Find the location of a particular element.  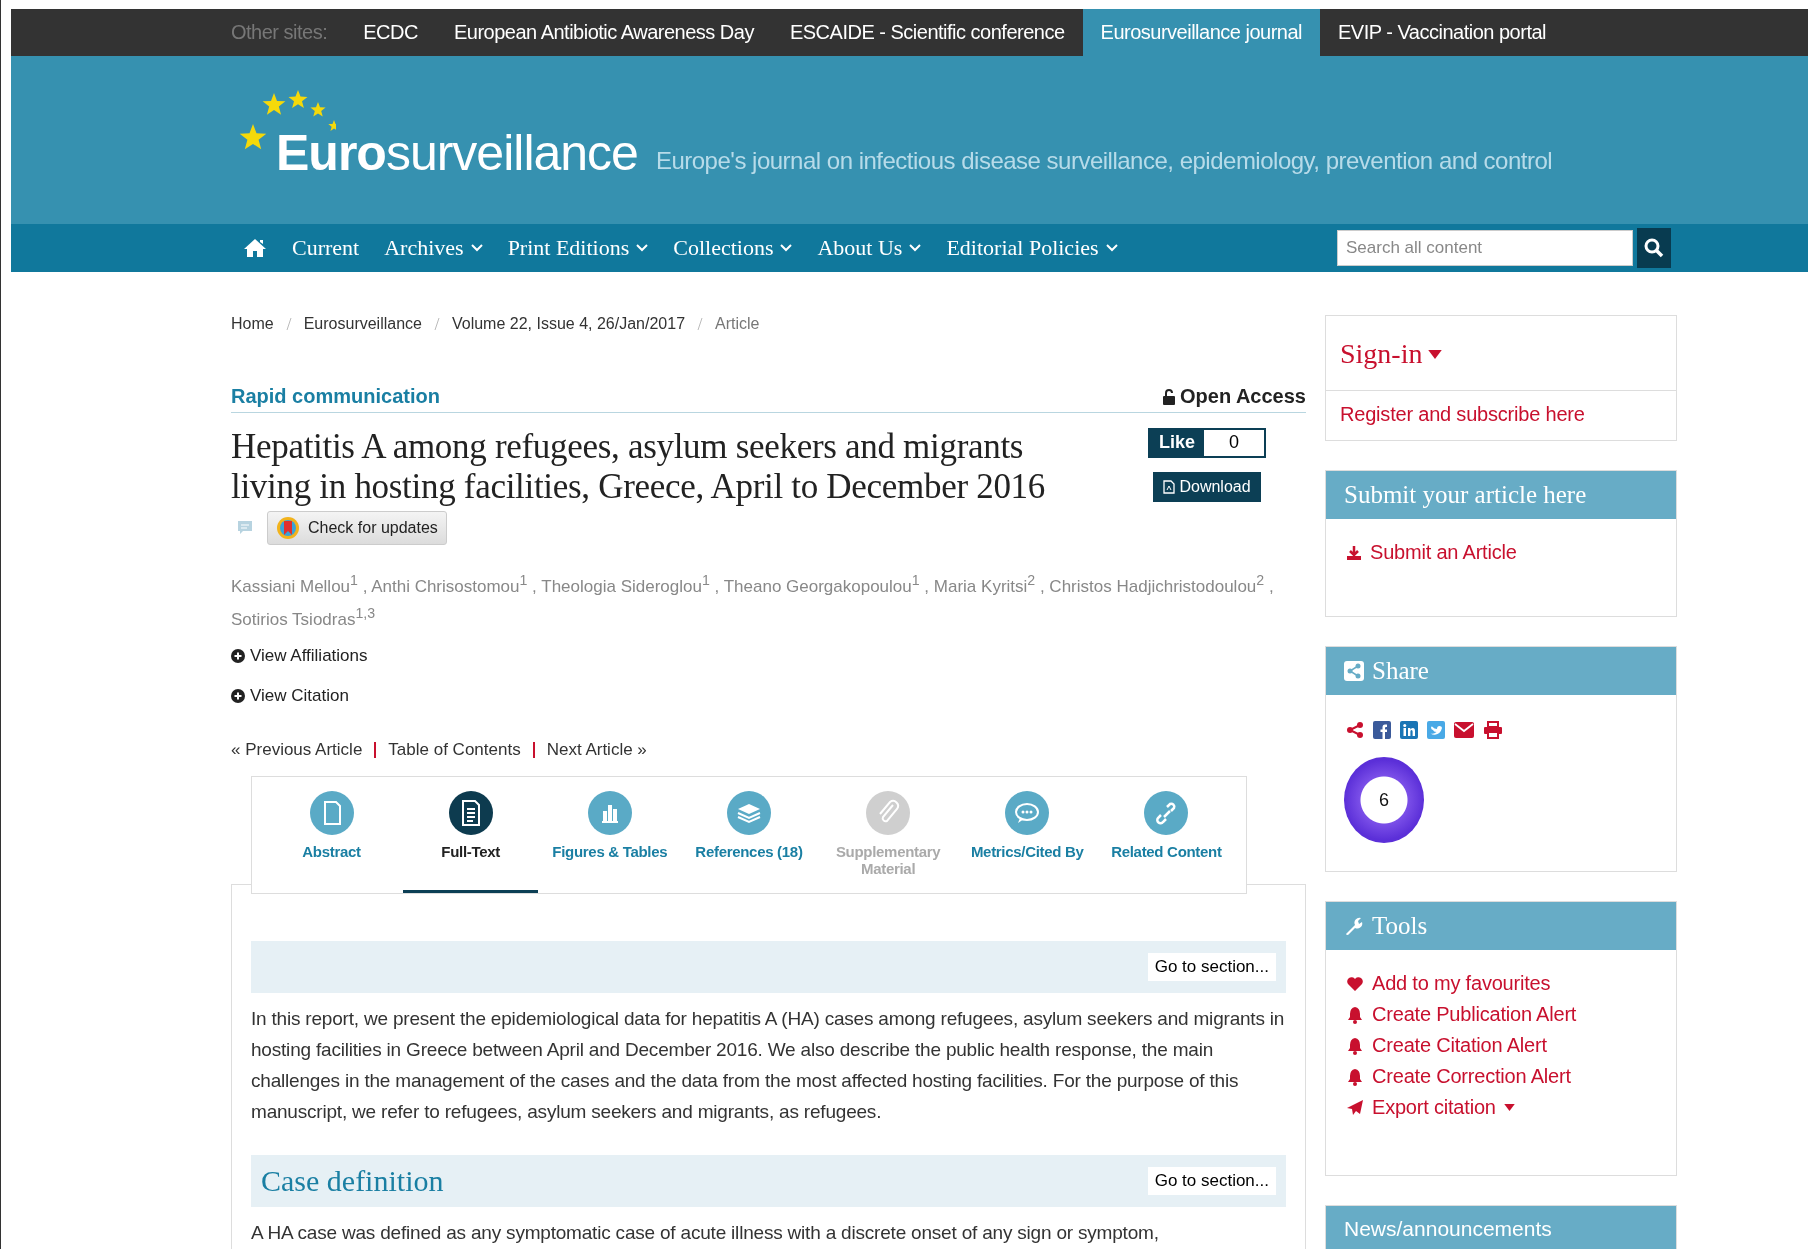

tool-link: Export citation is located at coordinates (1430, 1107).